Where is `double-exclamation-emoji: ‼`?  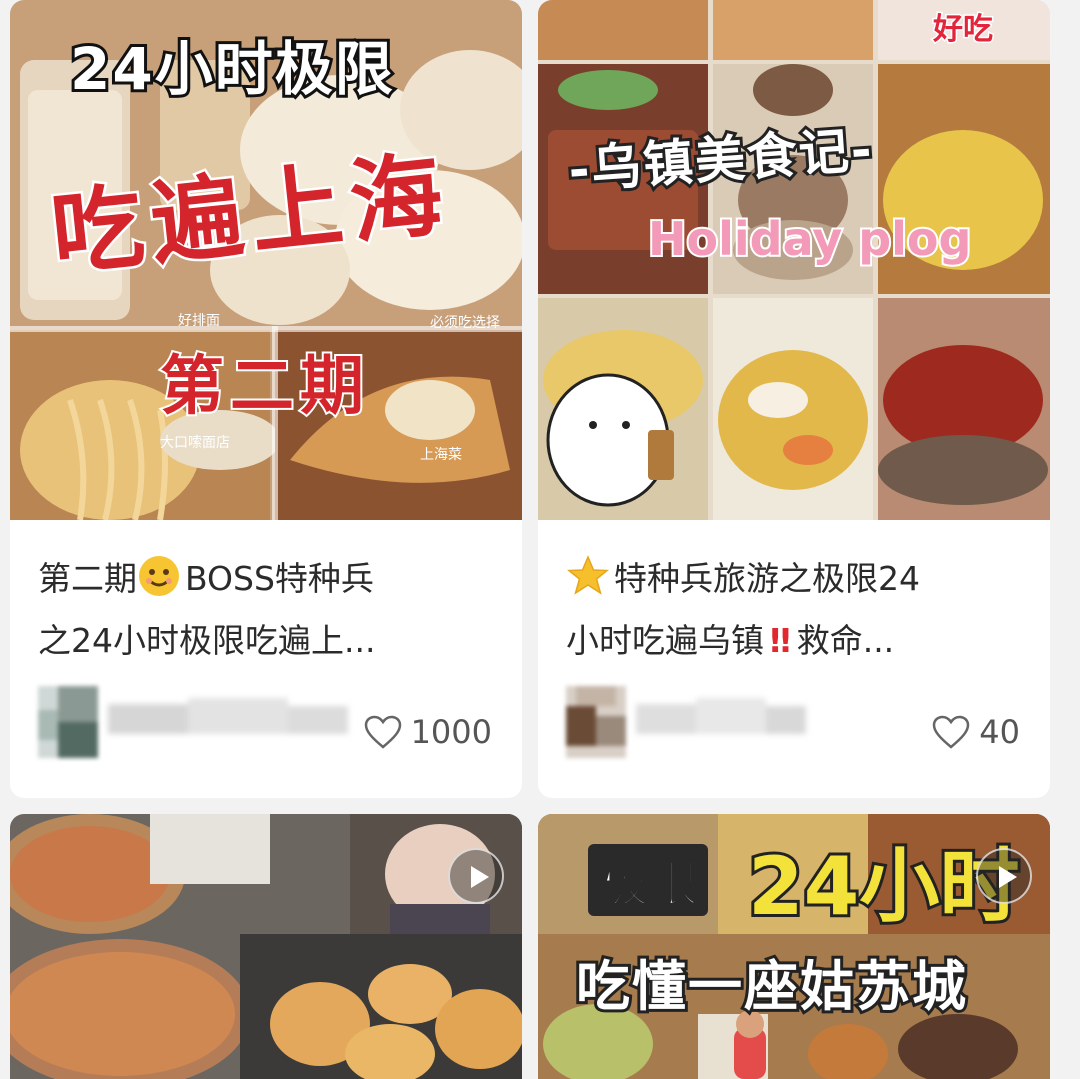
double-exclamation-emoji: ‼ is located at coordinates (780, 640).